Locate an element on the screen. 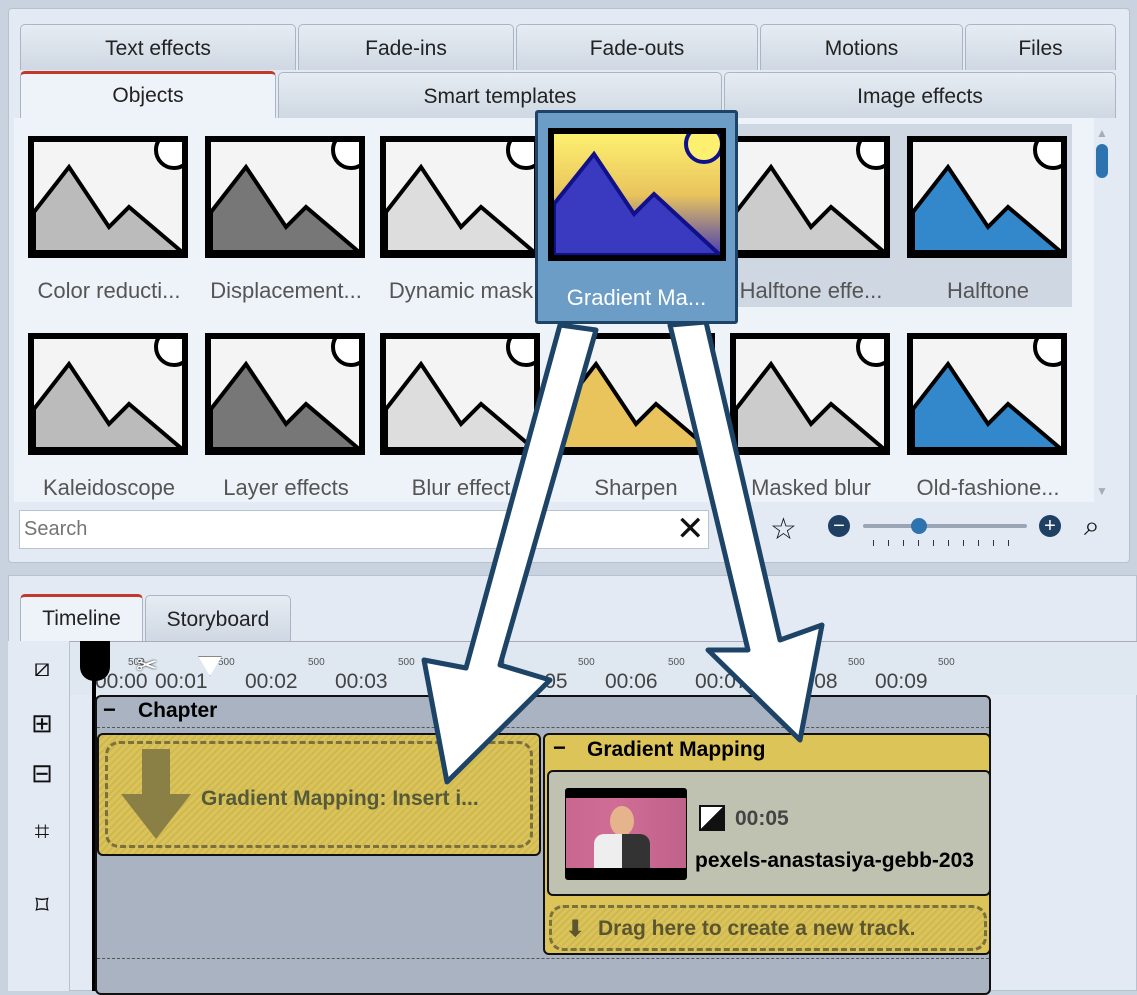 Image resolution: width=1137 pixels, height=995 pixels. dragged-thumbnail is located at coordinates (637, 192).